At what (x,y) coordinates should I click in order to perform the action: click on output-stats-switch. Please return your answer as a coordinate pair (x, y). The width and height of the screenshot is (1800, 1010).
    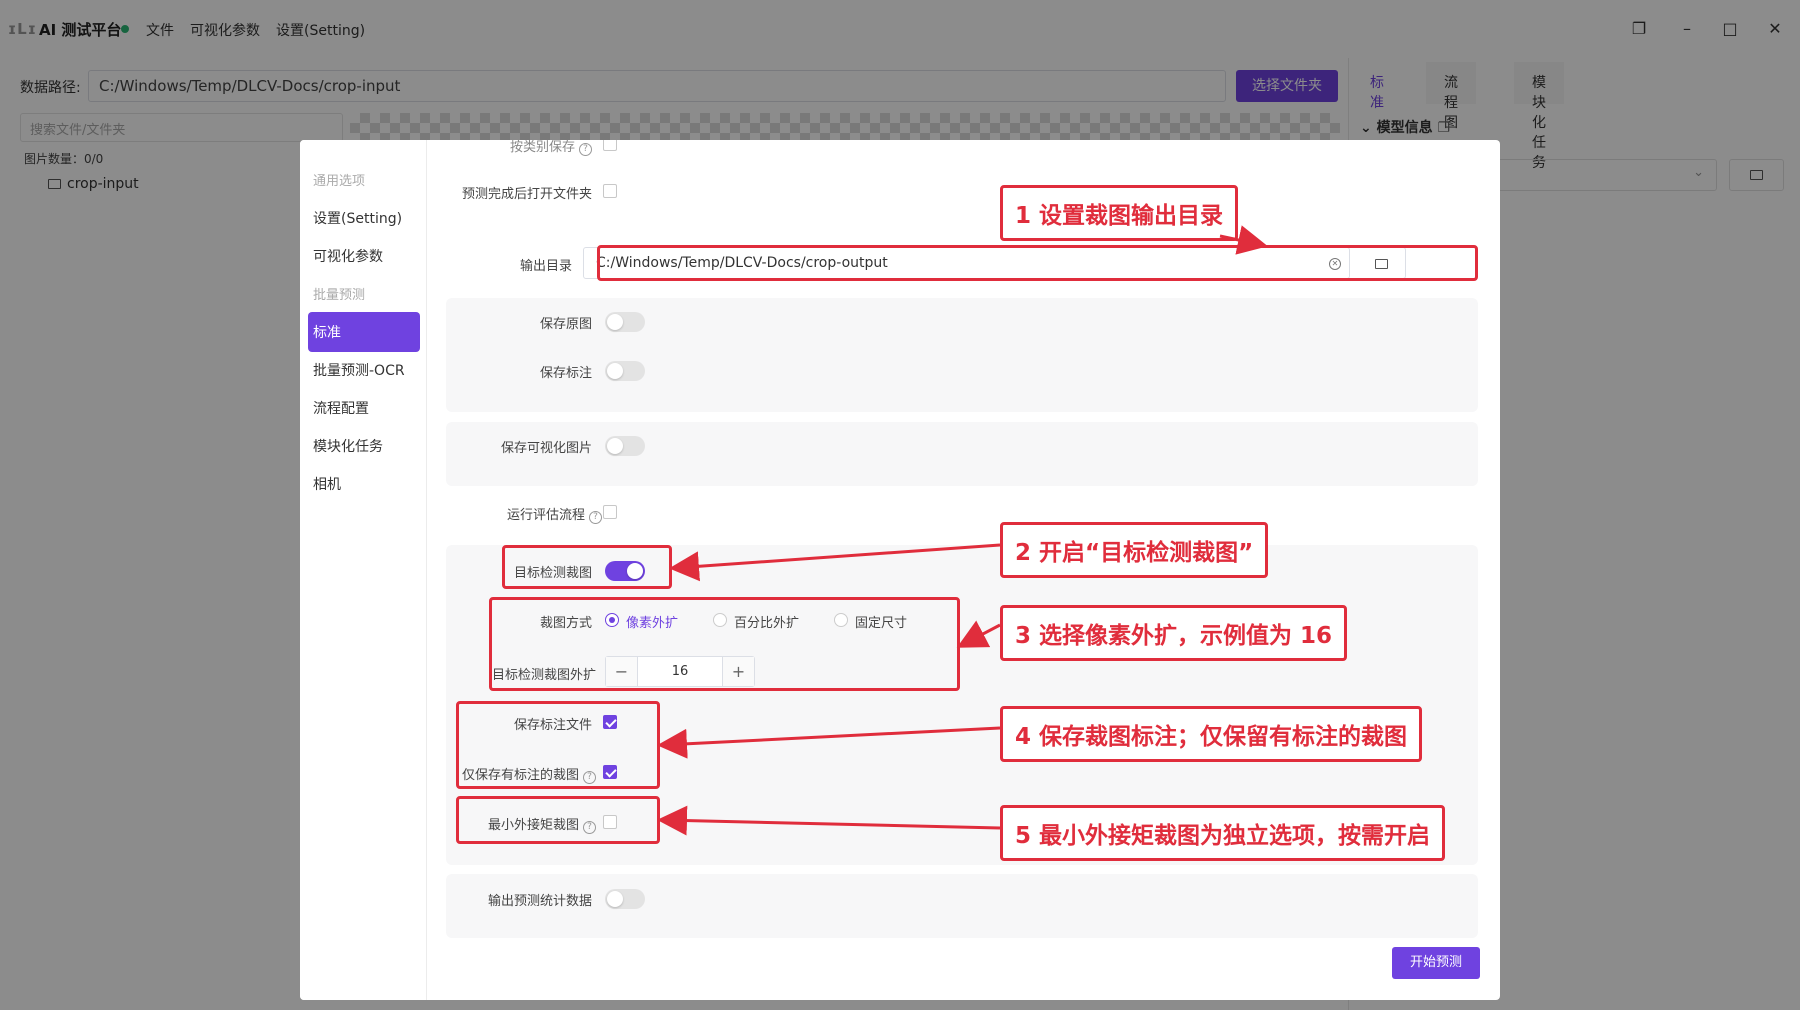
    Looking at the image, I should click on (625, 899).